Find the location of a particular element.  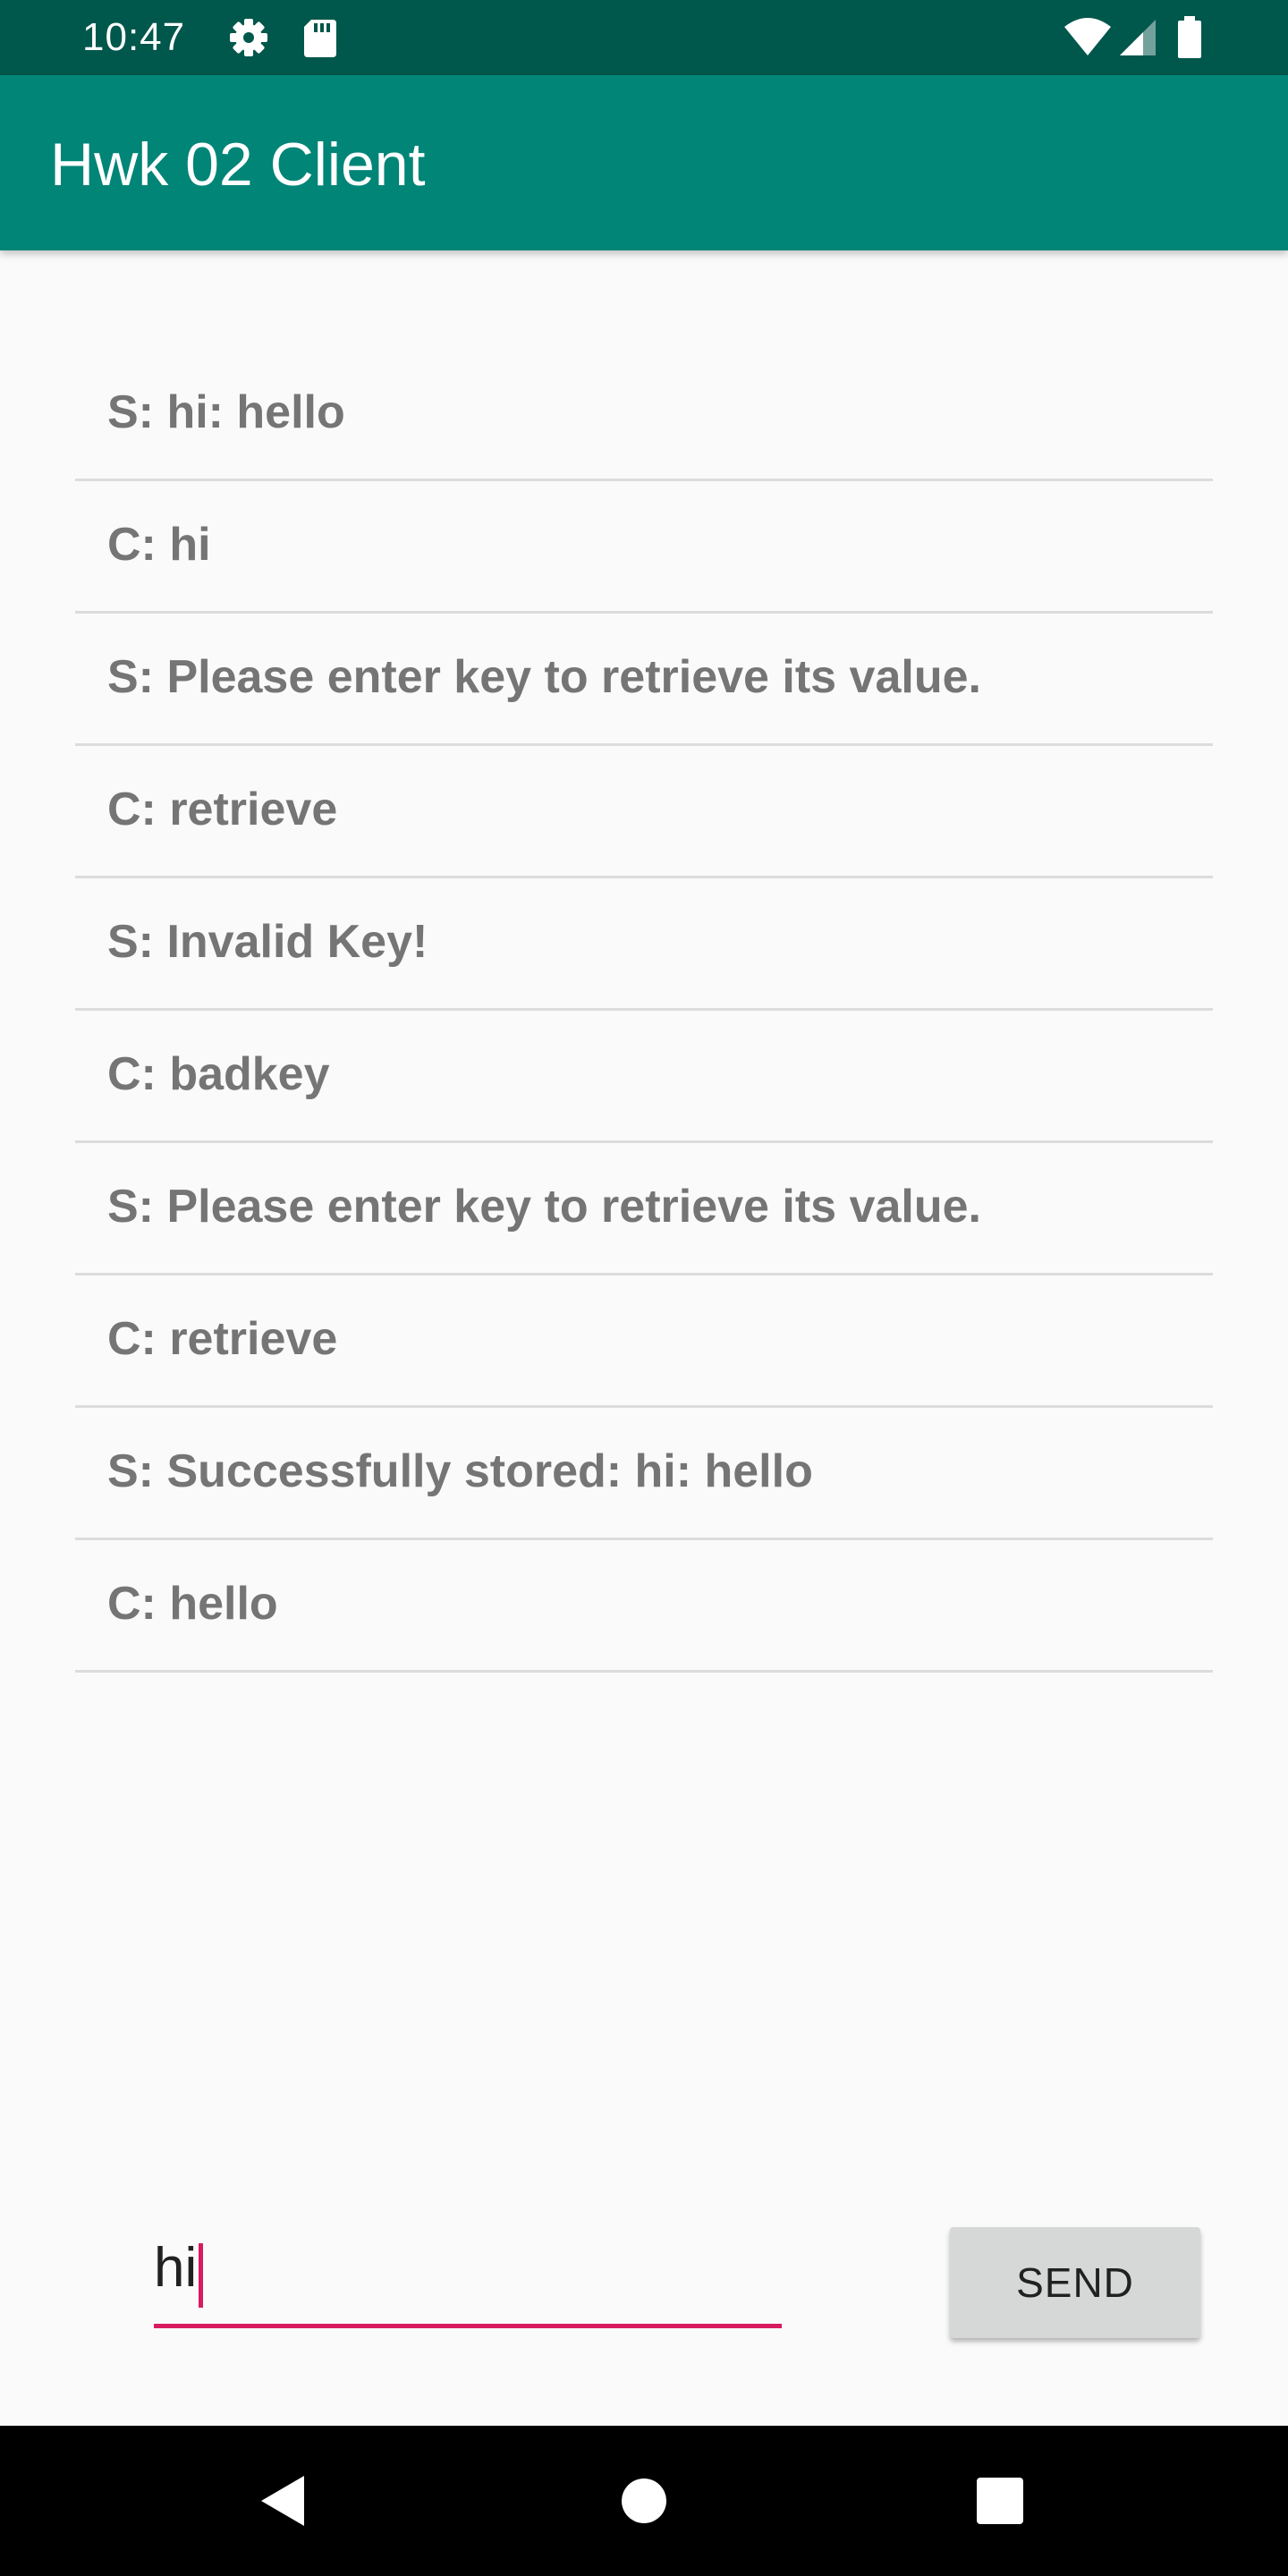

message-text: C: hi is located at coordinates (159, 545).